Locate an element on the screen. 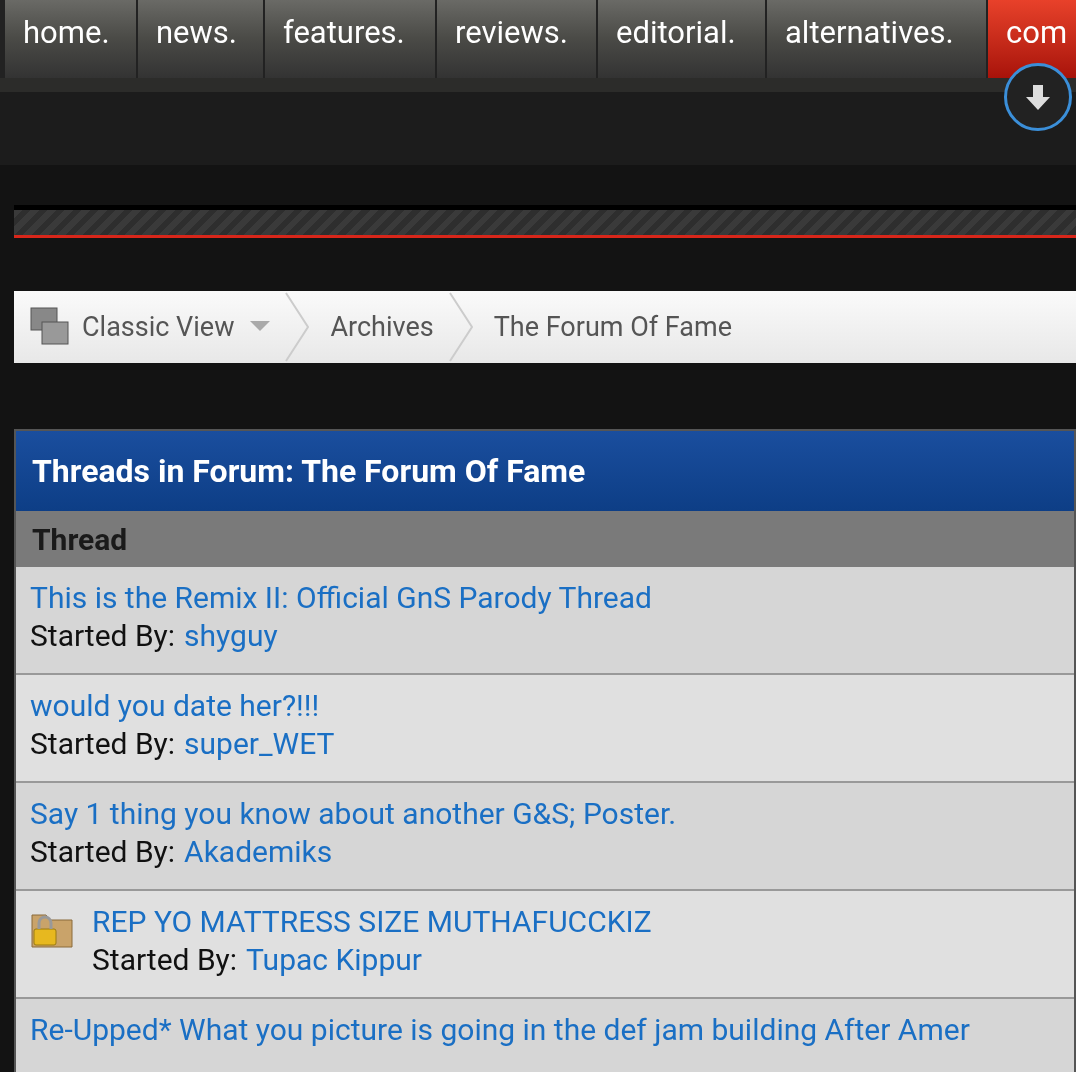 The width and height of the screenshot is (1076, 1072). author-link: super_WET is located at coordinates (259, 744).